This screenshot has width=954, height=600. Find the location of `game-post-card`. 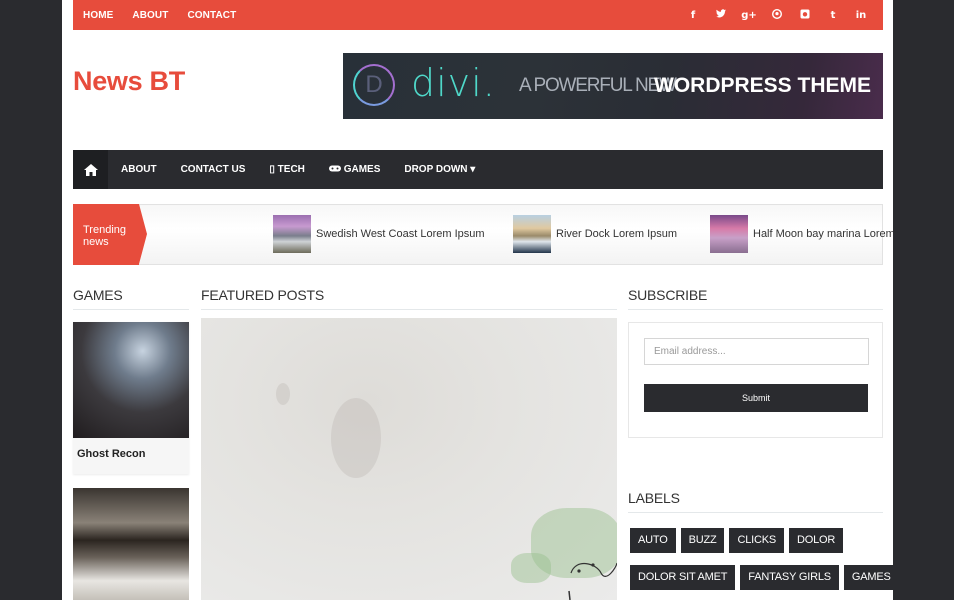

game-post-card is located at coordinates (131, 544).